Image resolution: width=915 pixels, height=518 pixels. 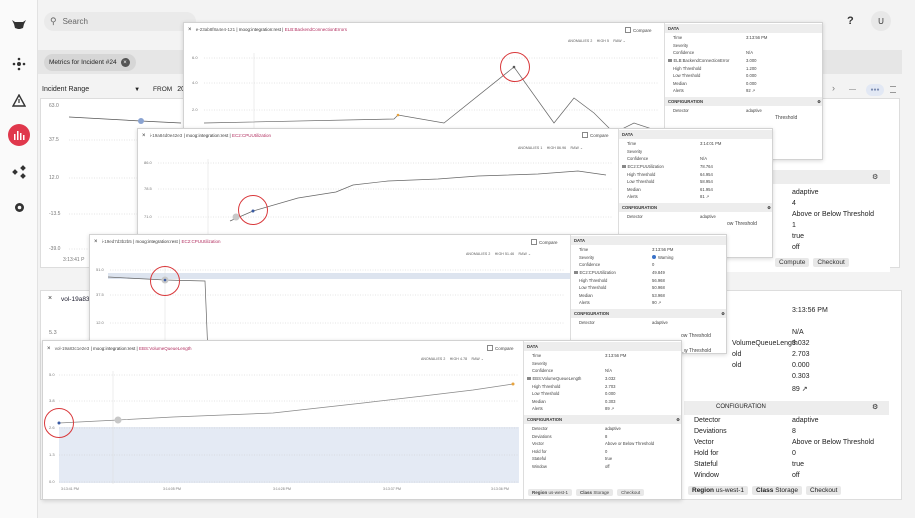 I want to click on class-label: Class, so click(x=586, y=492).